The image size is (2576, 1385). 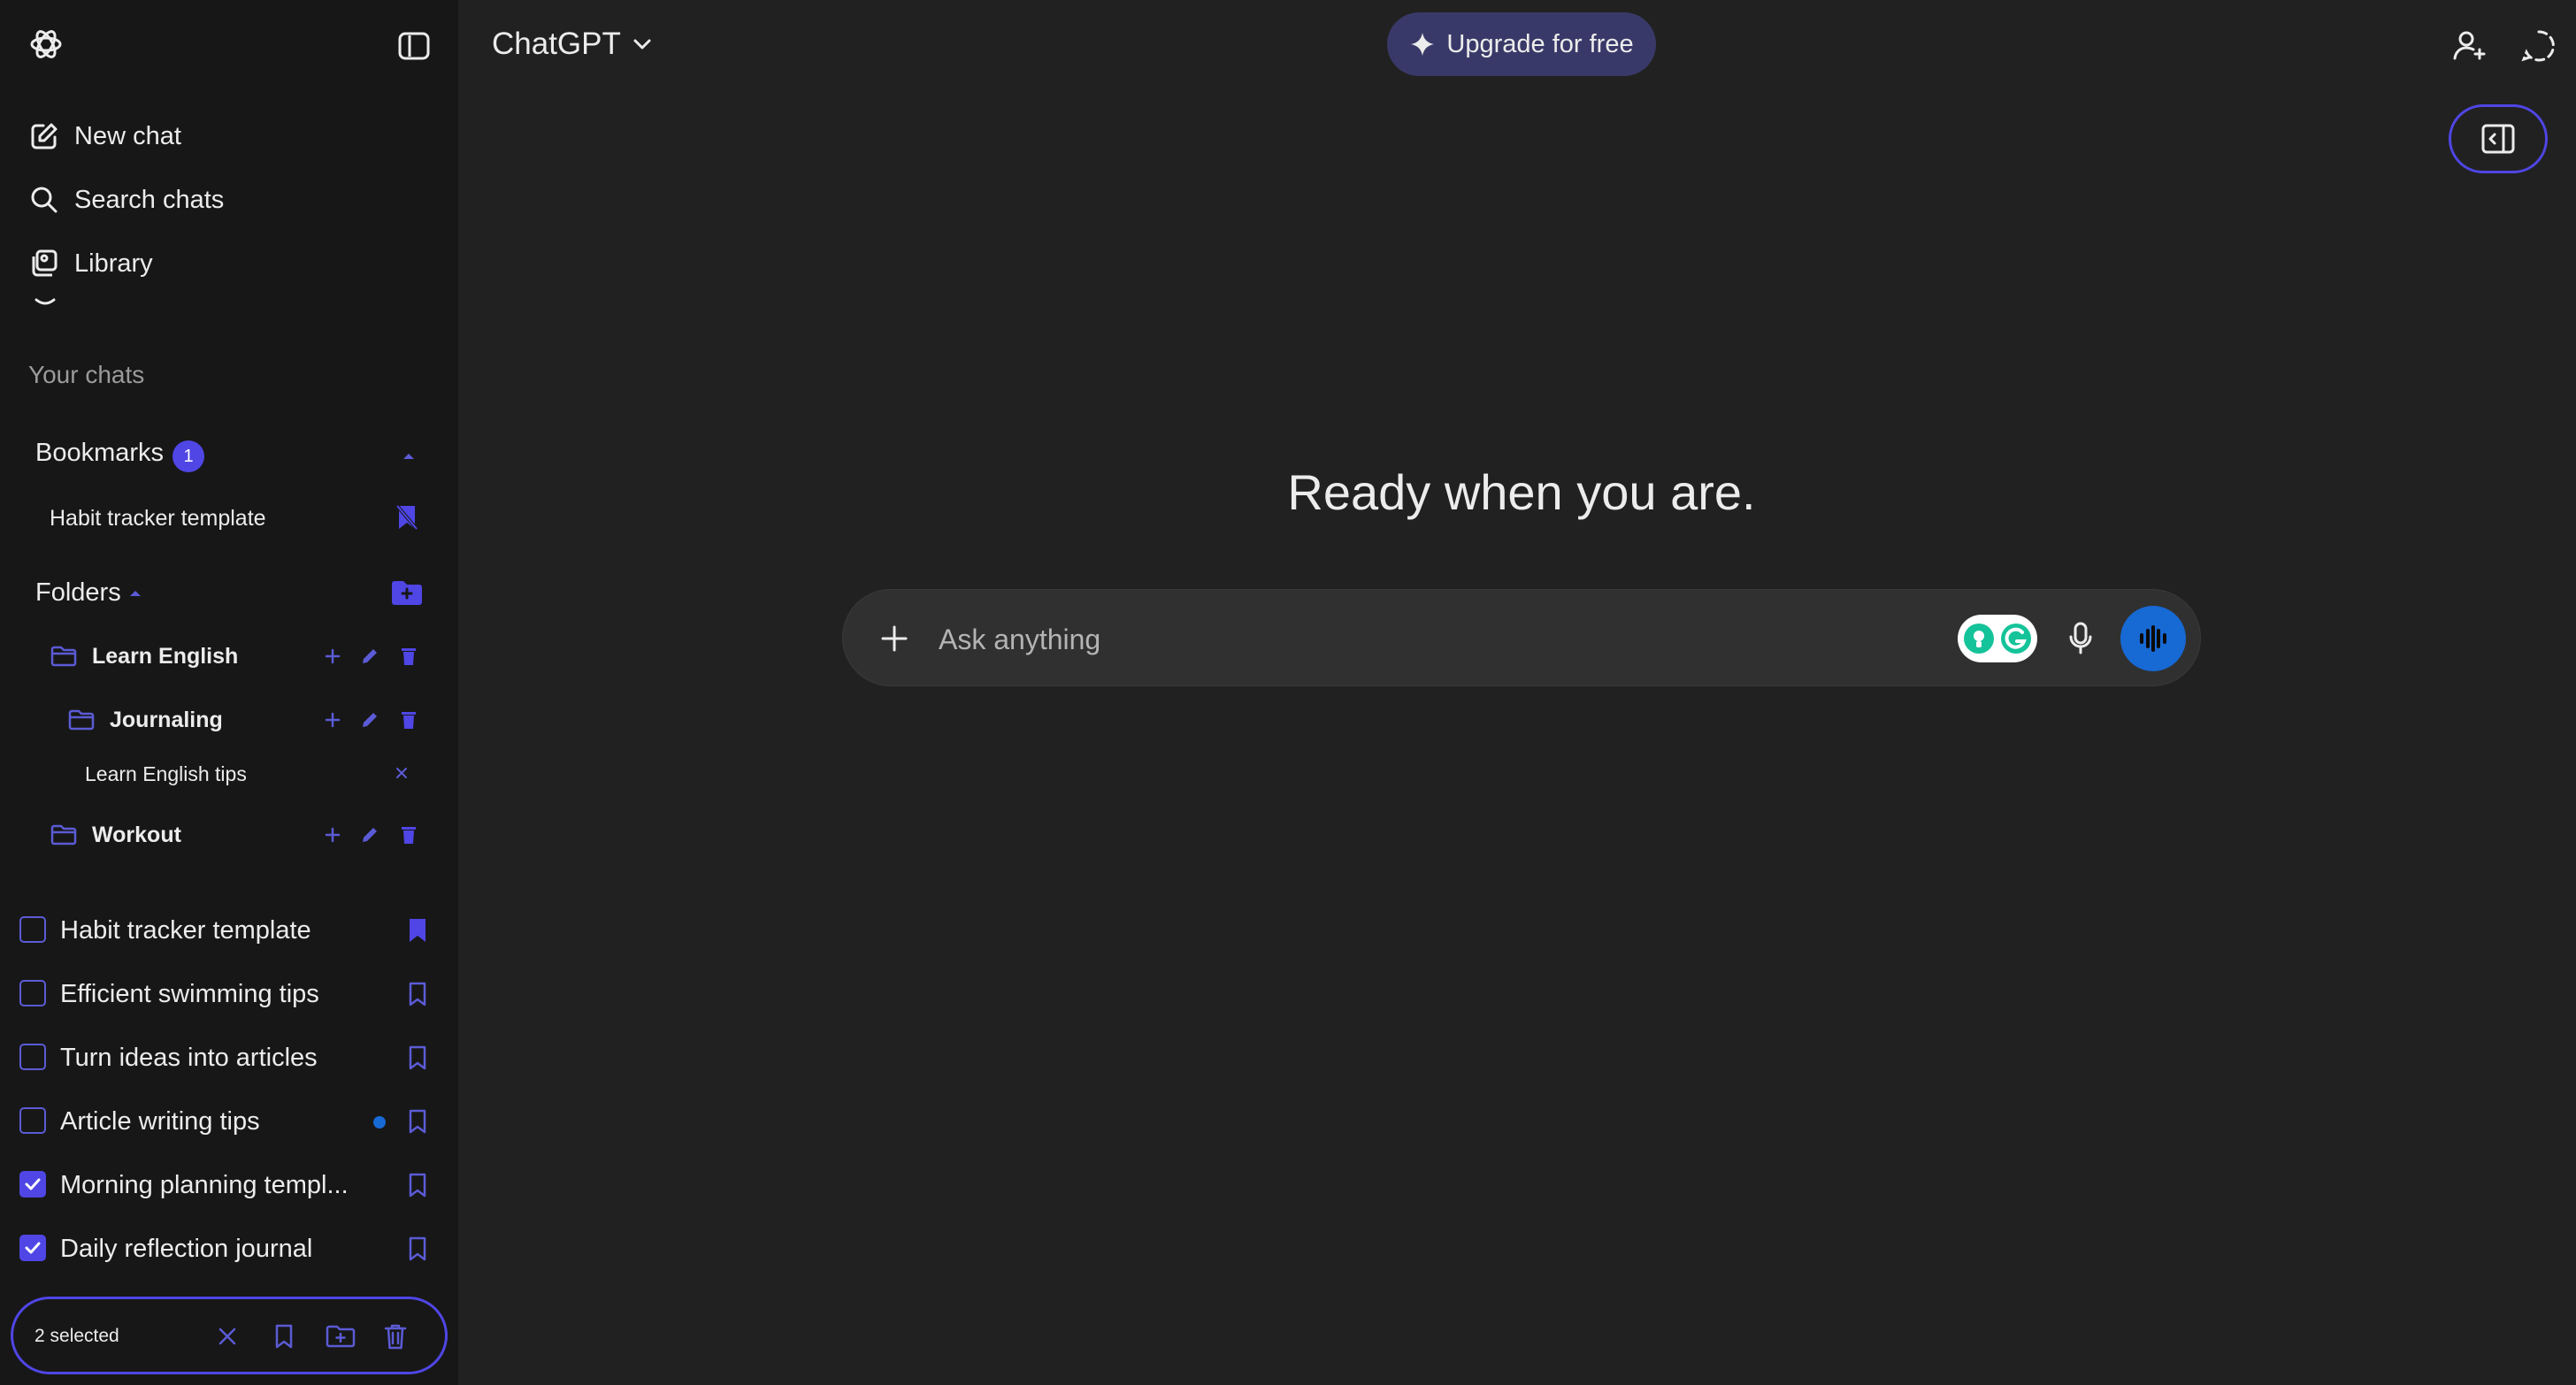 What do you see at coordinates (1997, 638) in the screenshot?
I see `grammarly-icon` at bounding box center [1997, 638].